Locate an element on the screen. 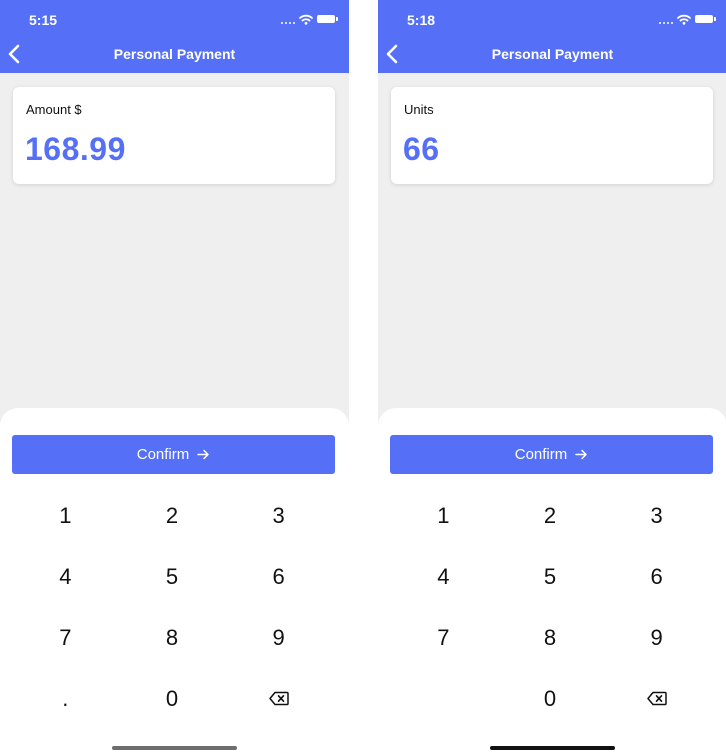 This screenshot has height=754, width=726. units-value: 66 is located at coordinates (421, 149).